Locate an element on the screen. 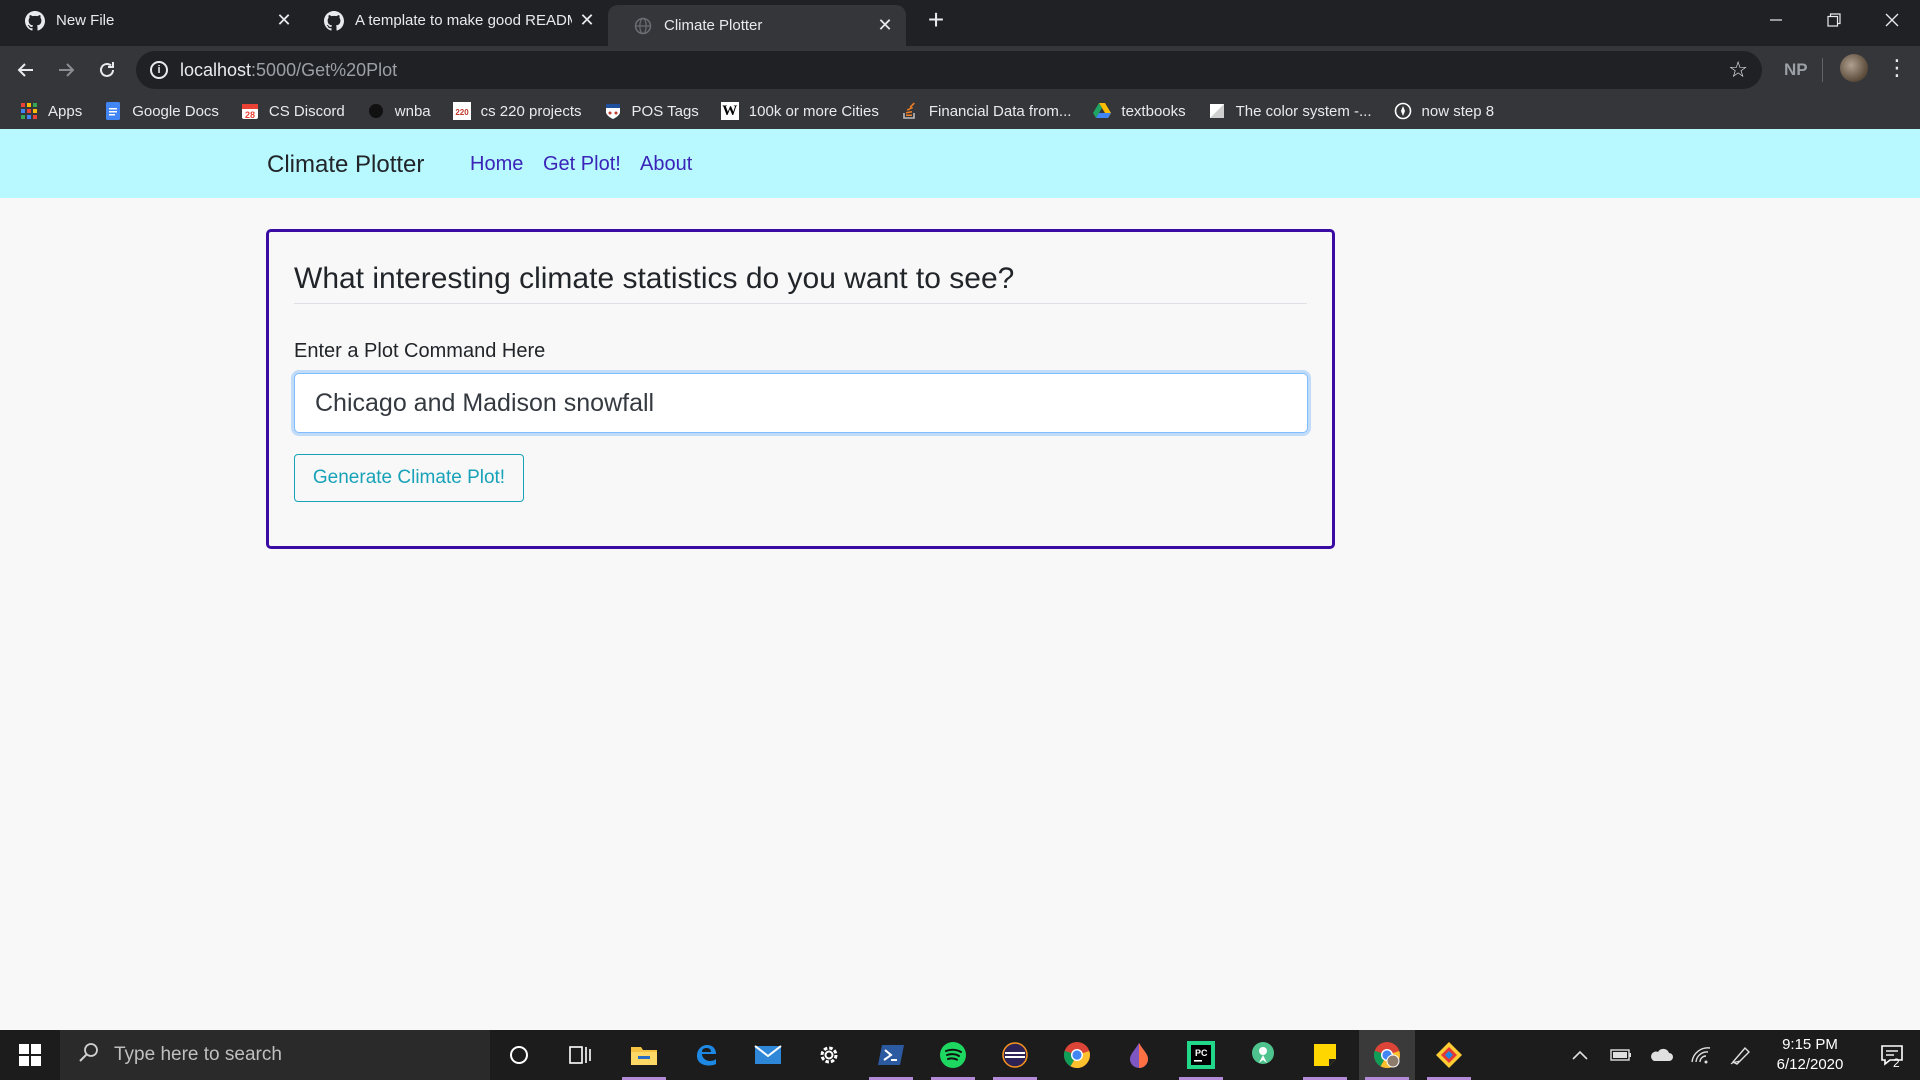  tab-title: Climate Plotter is located at coordinates (713, 25).